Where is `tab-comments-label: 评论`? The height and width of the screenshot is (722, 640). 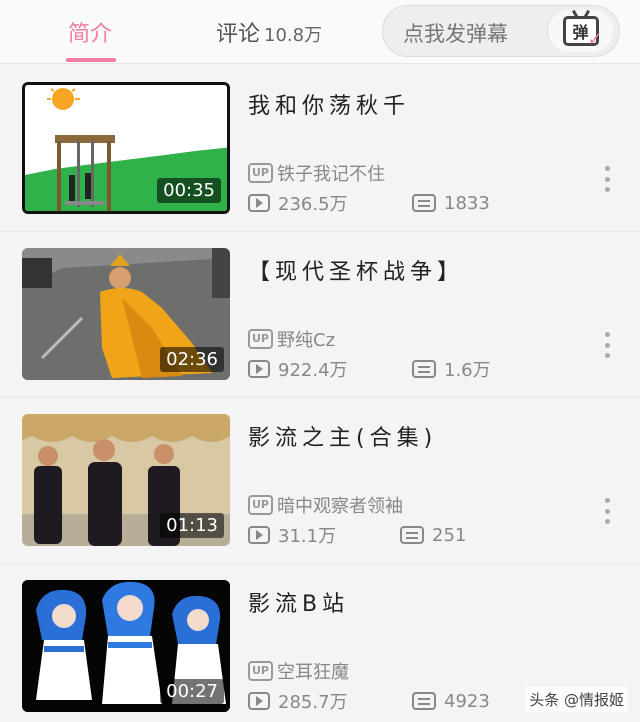 tab-comments-label: 评论 is located at coordinates (238, 34).